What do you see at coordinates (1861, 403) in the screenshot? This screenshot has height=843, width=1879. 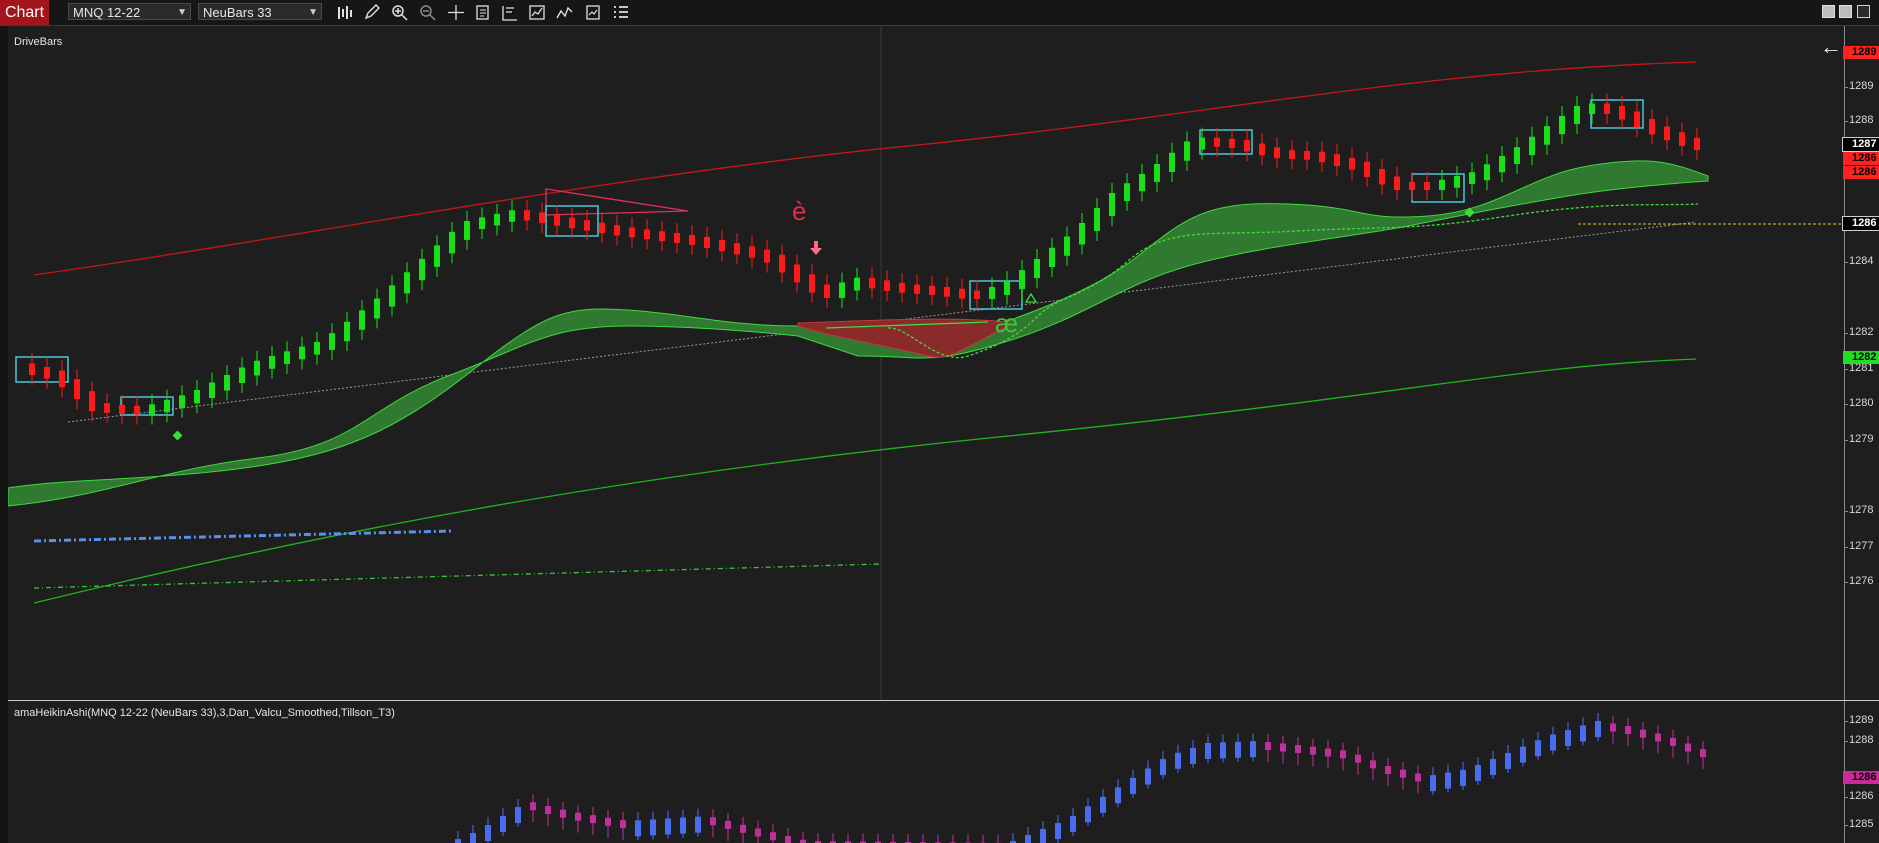 I see `price-tick: 1280` at bounding box center [1861, 403].